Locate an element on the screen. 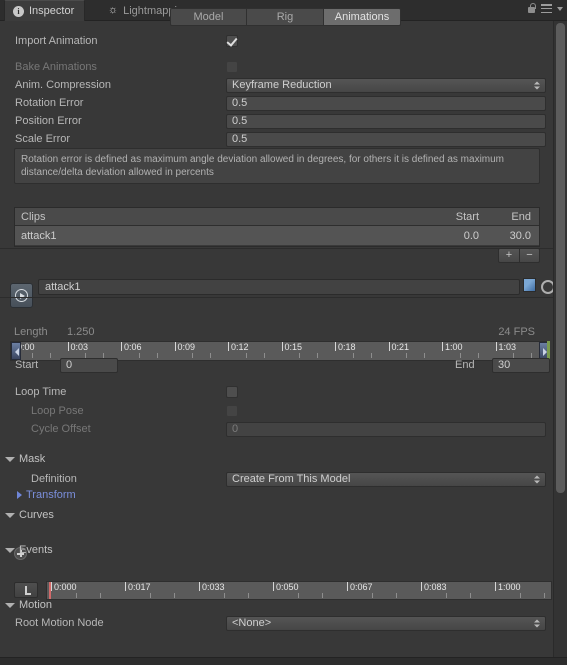 This screenshot has height=665, width=567. timeline-tick-label: 1:00 is located at coordinates (454, 347).